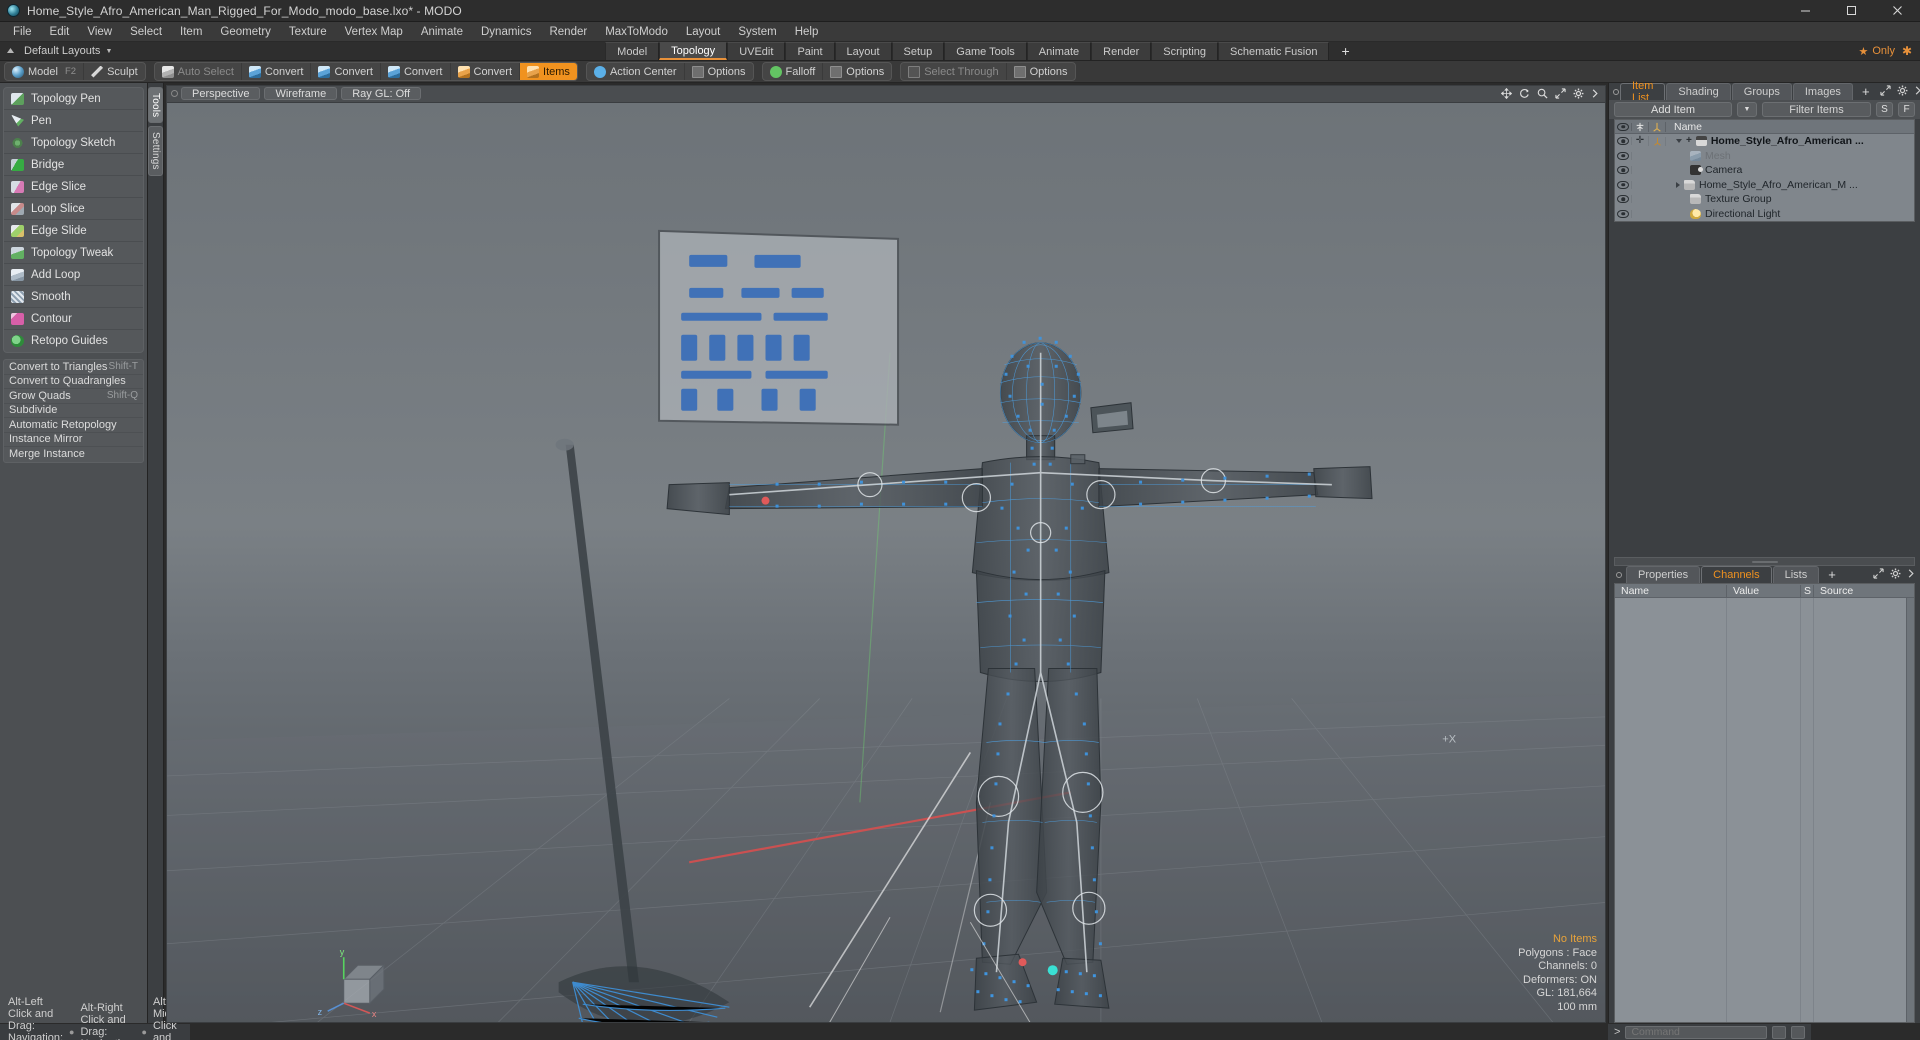  I want to click on filter-f-button: F, so click(1906, 109).